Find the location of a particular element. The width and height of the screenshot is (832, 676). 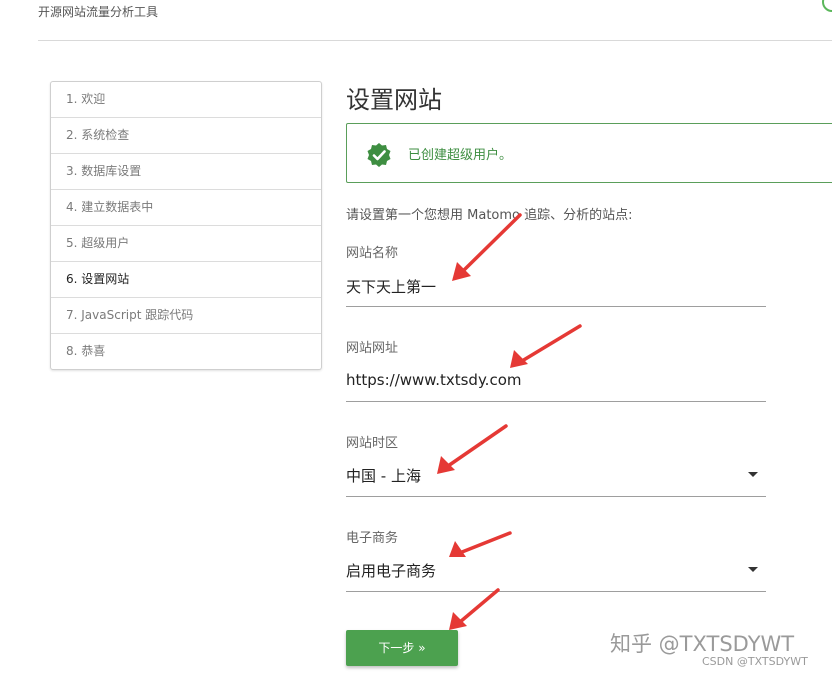

app-subtitle: 开源网站流量分析工具 is located at coordinates (98, 12).